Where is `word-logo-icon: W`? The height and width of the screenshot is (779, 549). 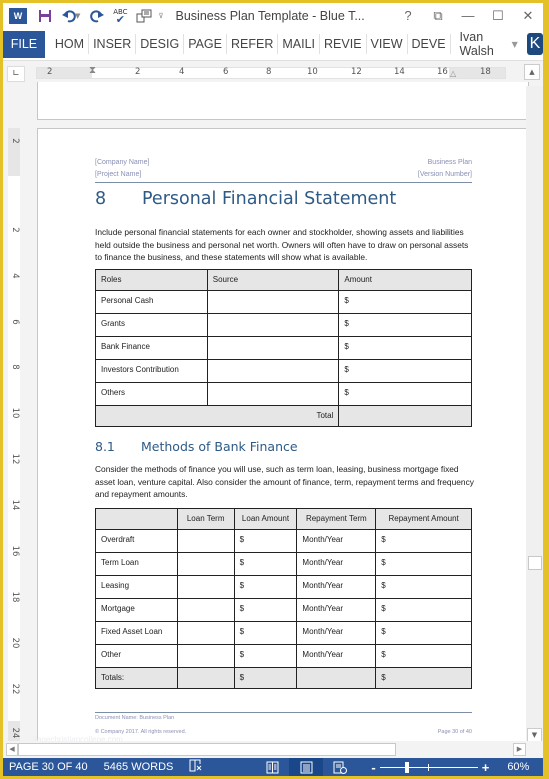 word-logo-icon: W is located at coordinates (18, 15).